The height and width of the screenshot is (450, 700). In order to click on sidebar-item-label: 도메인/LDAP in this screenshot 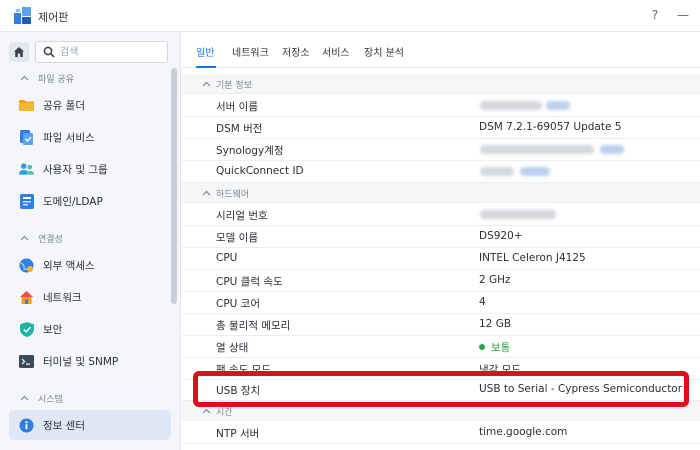, I will do `click(73, 201)`.